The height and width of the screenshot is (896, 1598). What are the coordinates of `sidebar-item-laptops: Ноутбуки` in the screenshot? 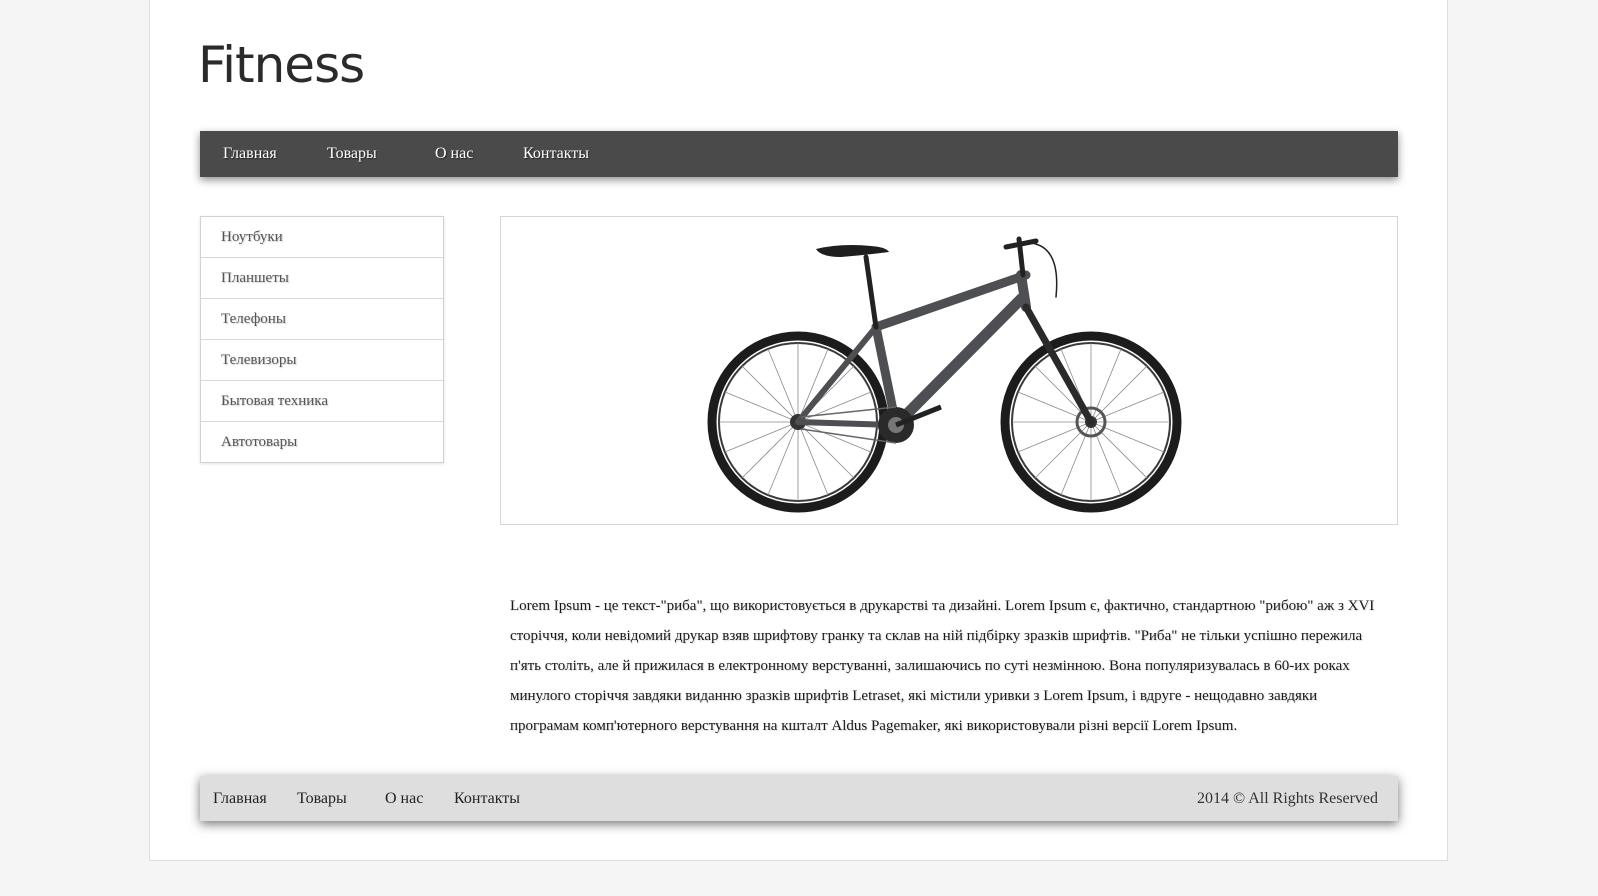 It's located at (322, 237).